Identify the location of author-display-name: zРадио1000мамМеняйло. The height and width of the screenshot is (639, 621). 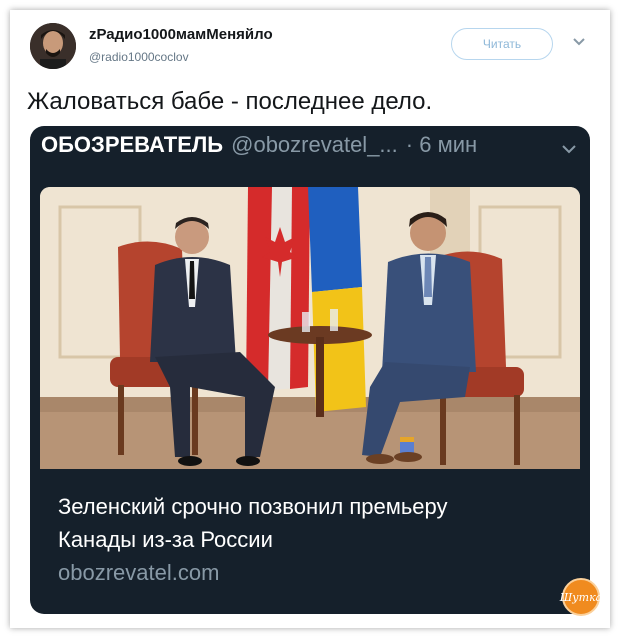
(181, 34).